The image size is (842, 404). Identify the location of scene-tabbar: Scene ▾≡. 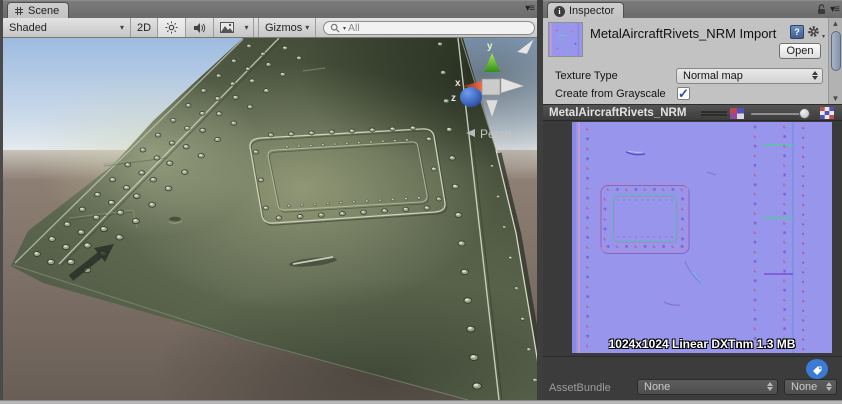
(270, 9).